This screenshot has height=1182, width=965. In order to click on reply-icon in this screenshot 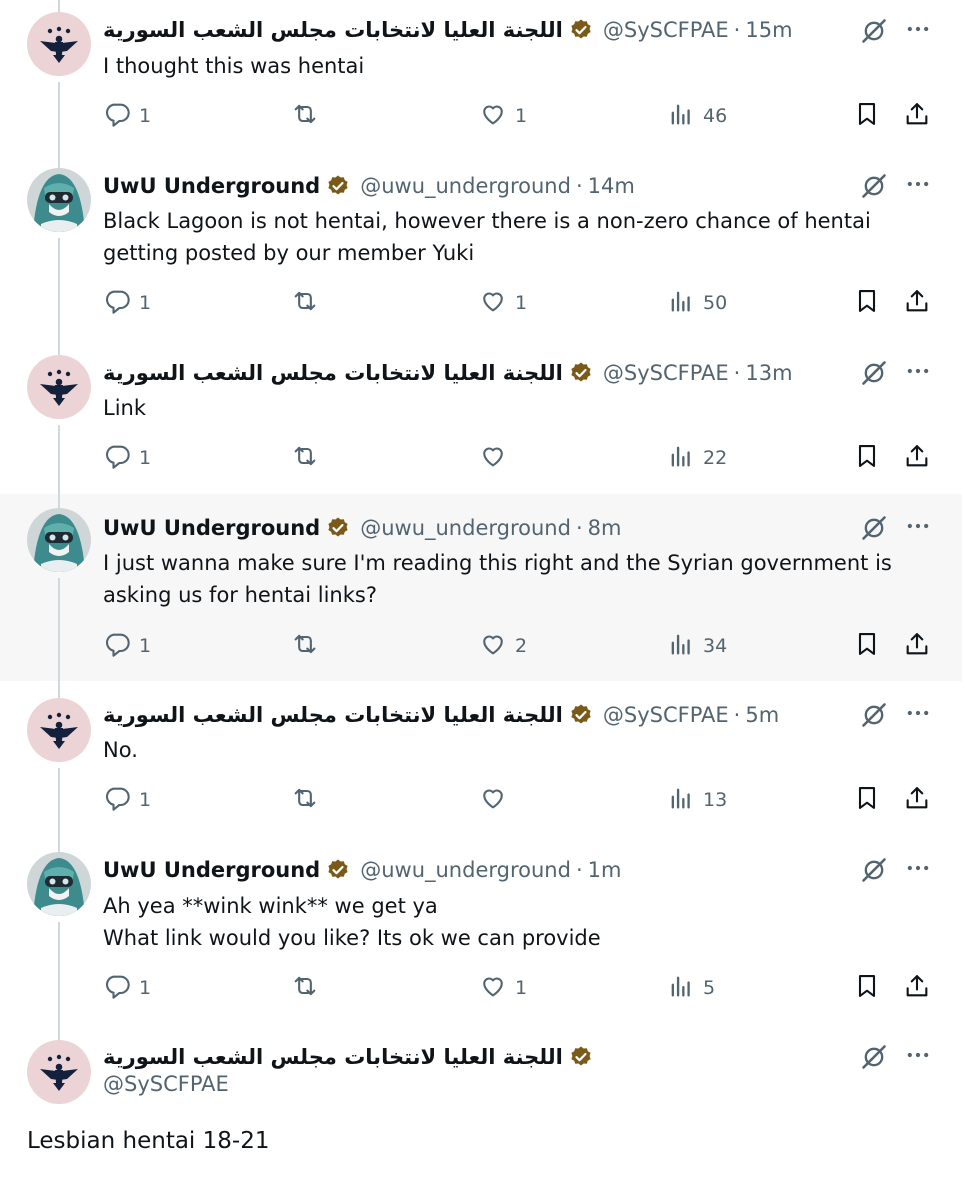, I will do `click(117, 303)`.